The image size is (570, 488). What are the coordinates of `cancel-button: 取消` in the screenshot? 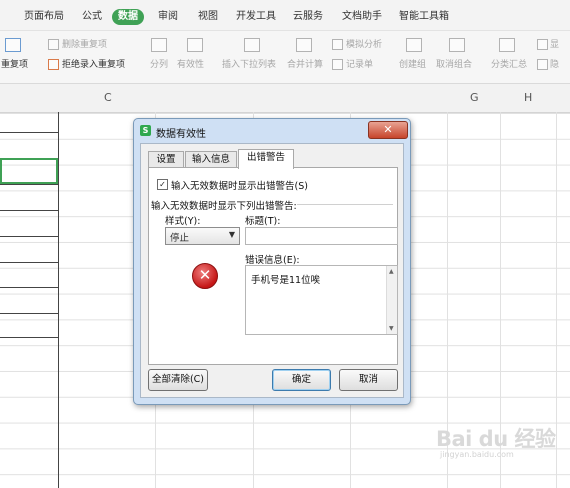 It's located at (368, 380).